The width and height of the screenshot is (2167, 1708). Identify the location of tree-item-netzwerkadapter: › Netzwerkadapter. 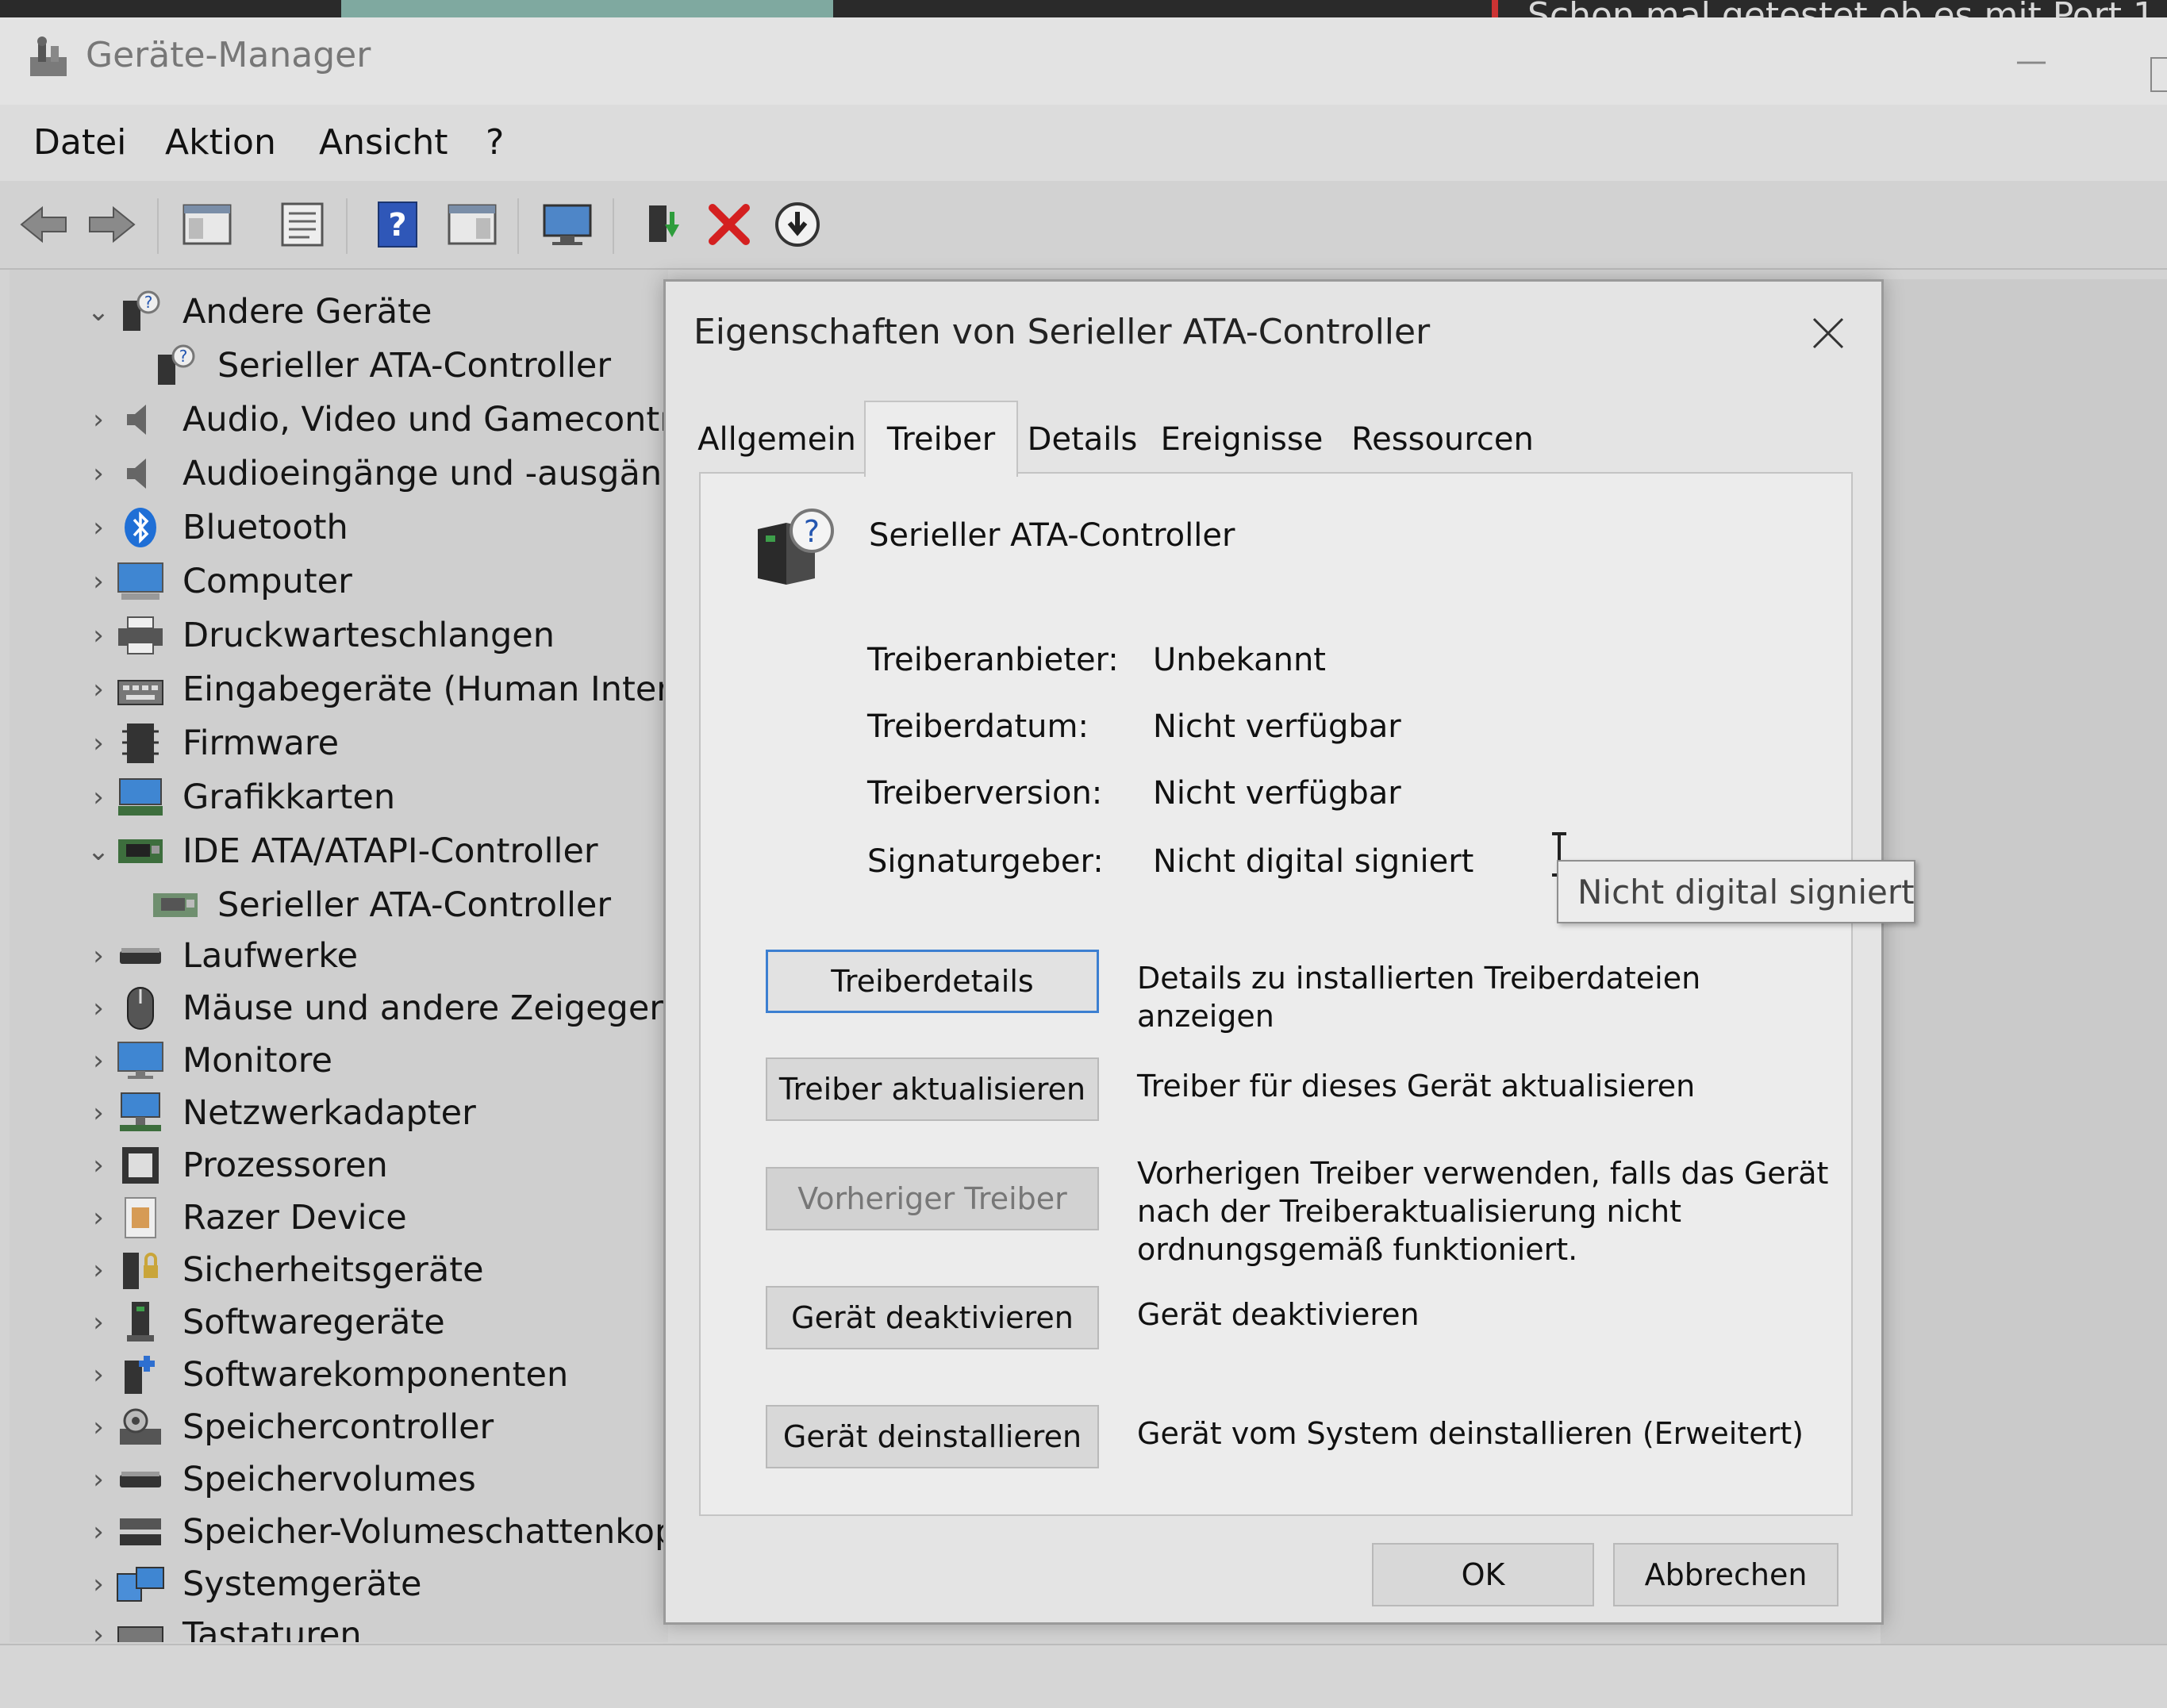
(278, 1113).